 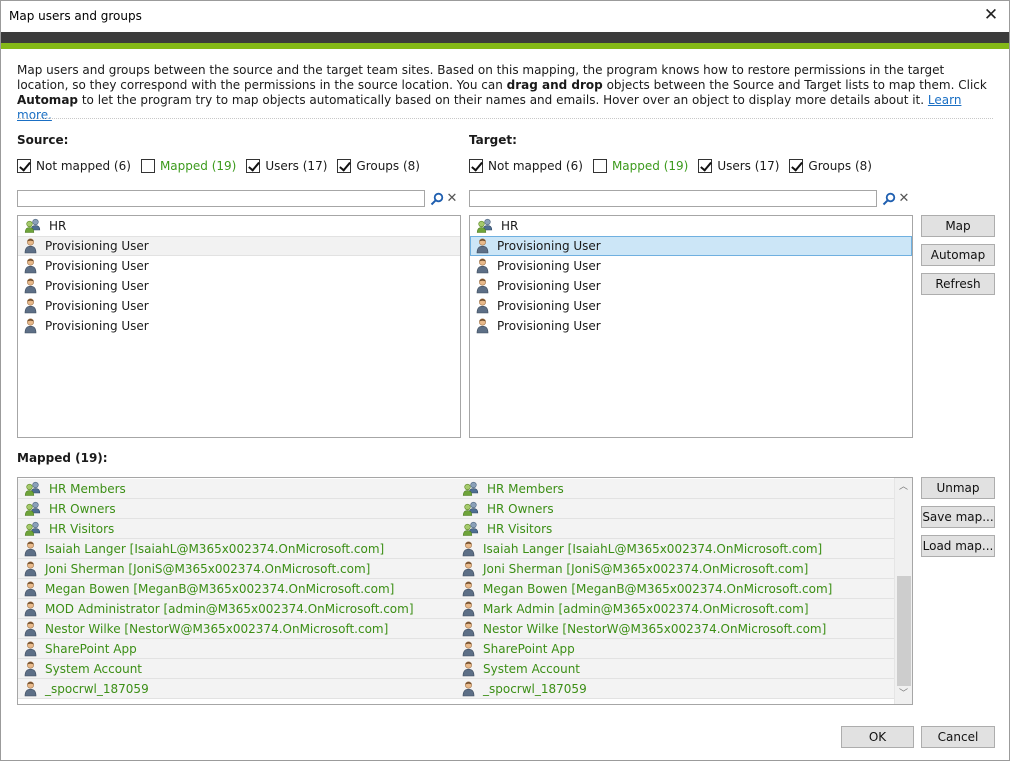 I want to click on scroll-down-icon: ﹀, so click(x=903, y=694).